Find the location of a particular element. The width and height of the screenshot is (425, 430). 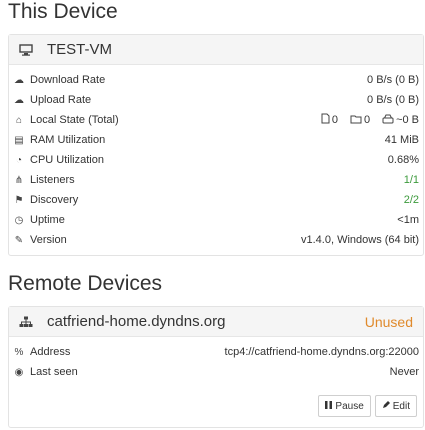

row-download-rate: ☁ Download Rate 0 B/s (0 B) is located at coordinates (216, 80).